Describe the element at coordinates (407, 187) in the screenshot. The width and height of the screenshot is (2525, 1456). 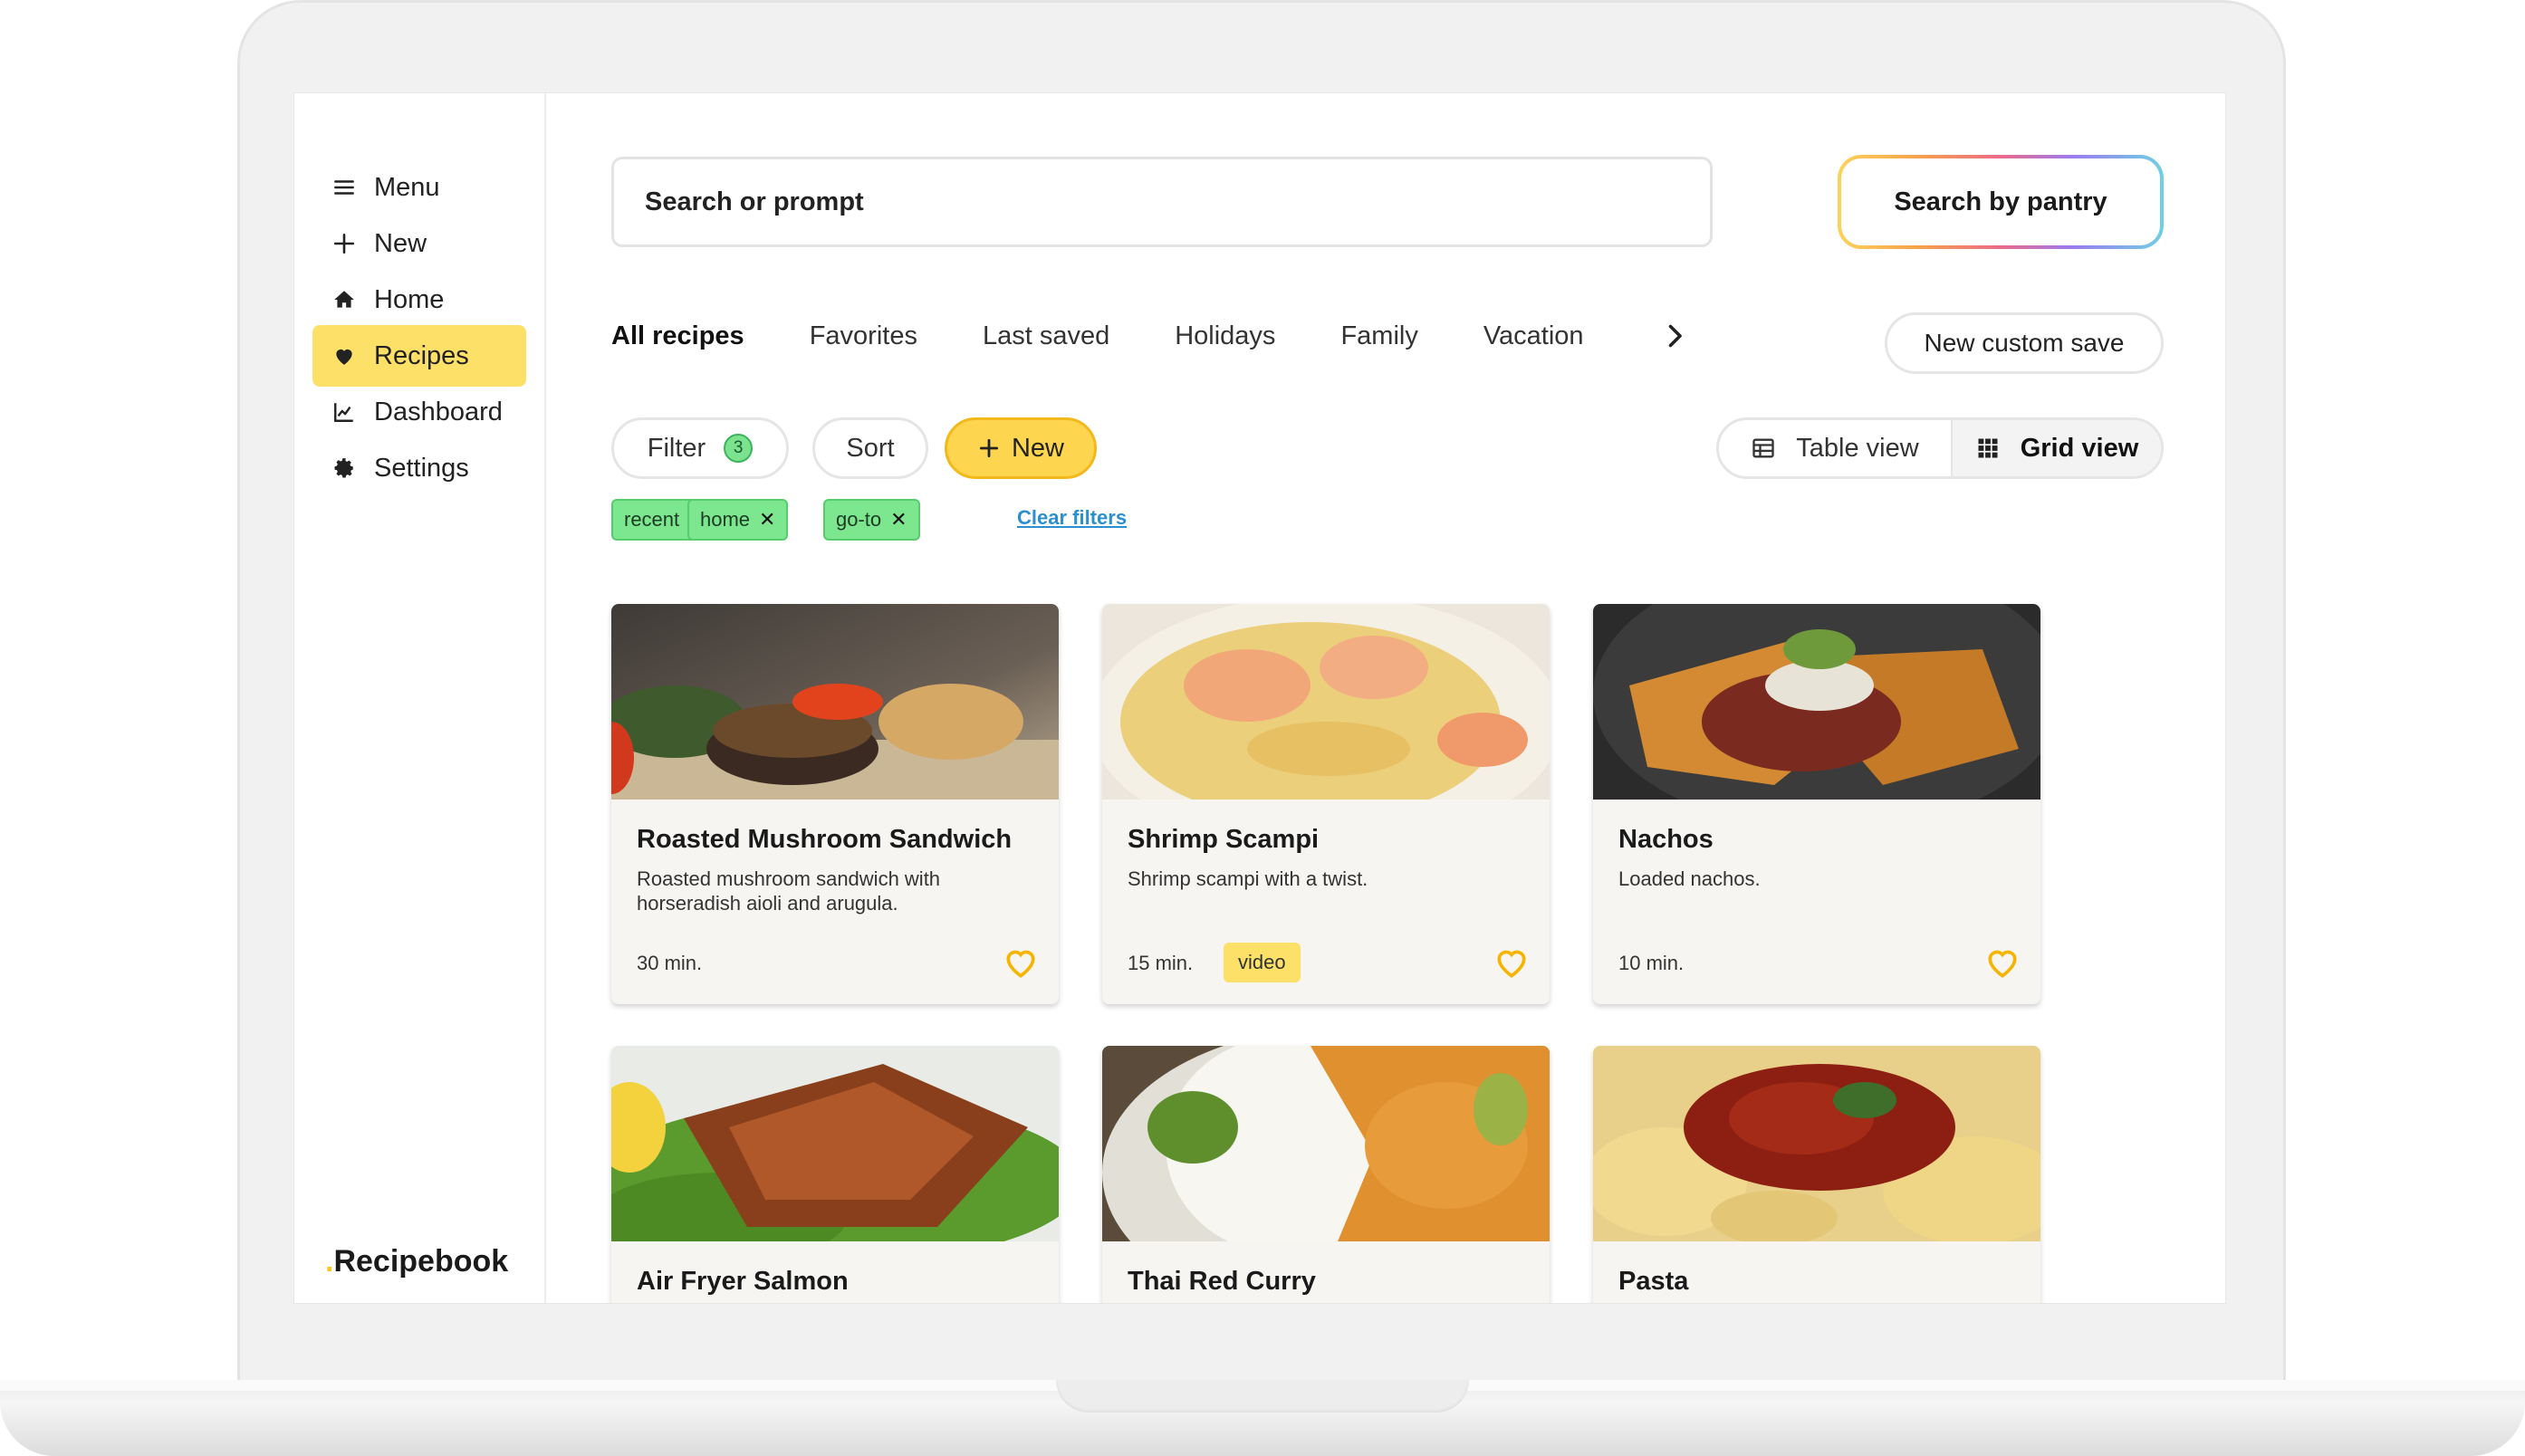
I see `sidebar-item-label: Menu` at that location.